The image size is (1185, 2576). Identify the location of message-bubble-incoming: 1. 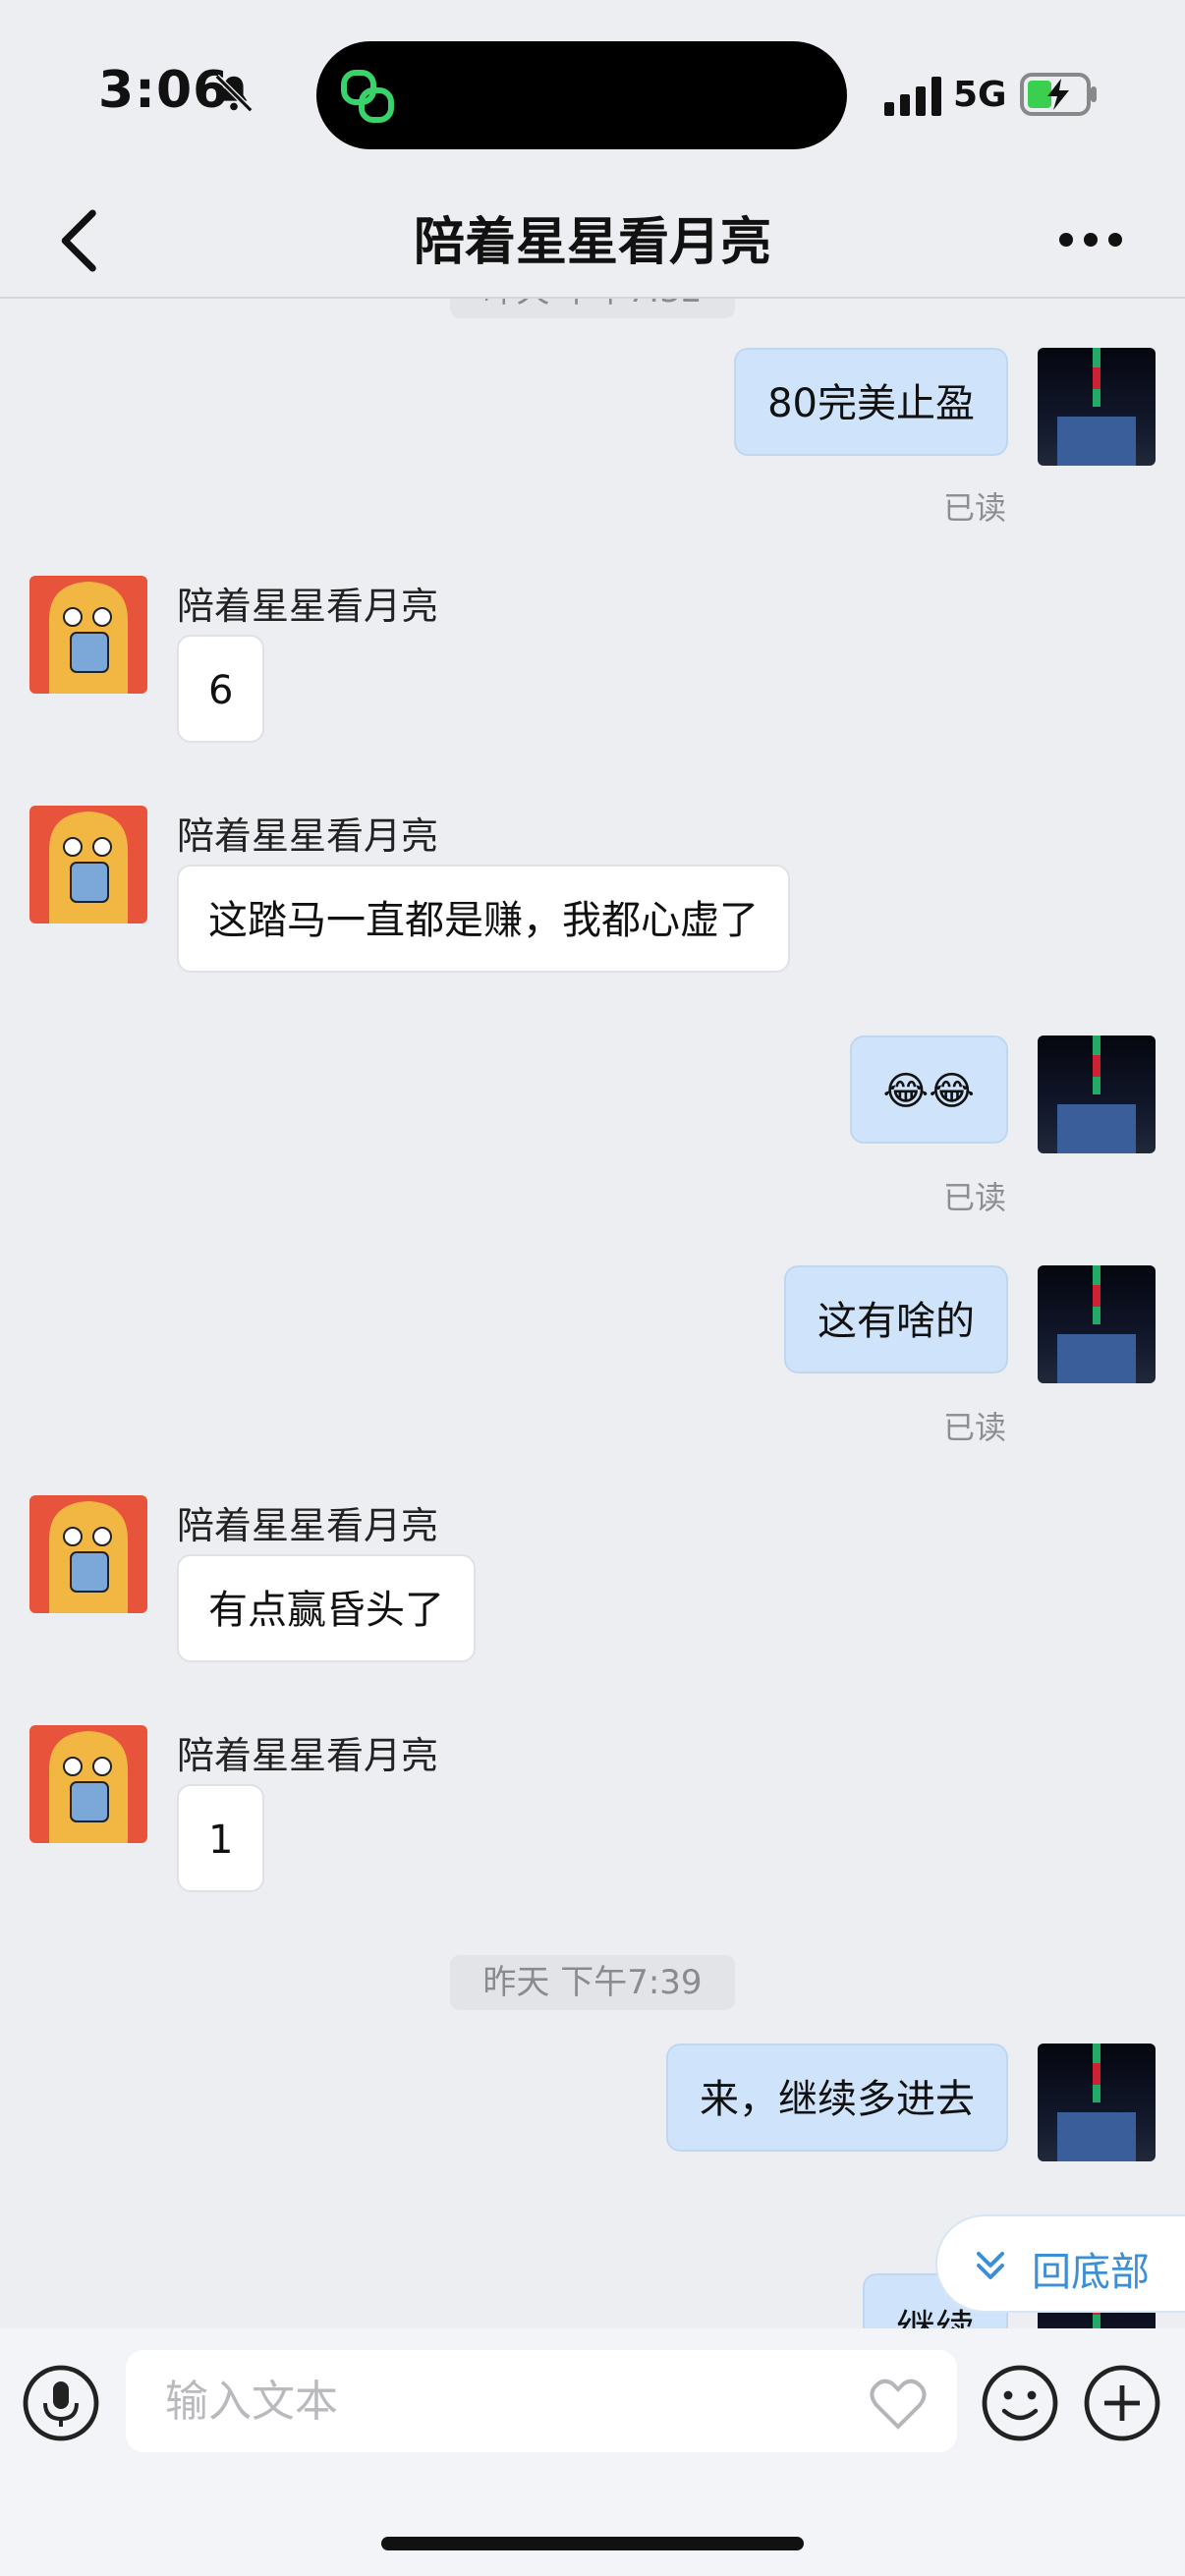
(221, 1838).